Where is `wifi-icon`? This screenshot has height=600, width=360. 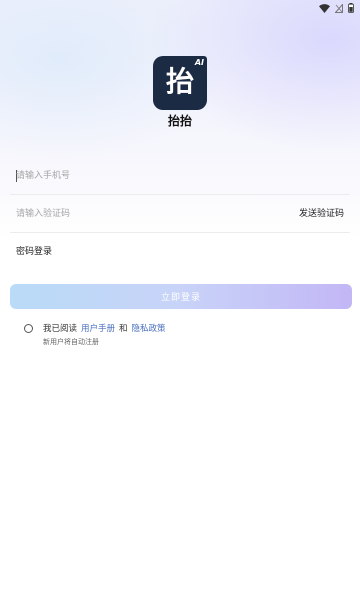 wifi-icon is located at coordinates (324, 8).